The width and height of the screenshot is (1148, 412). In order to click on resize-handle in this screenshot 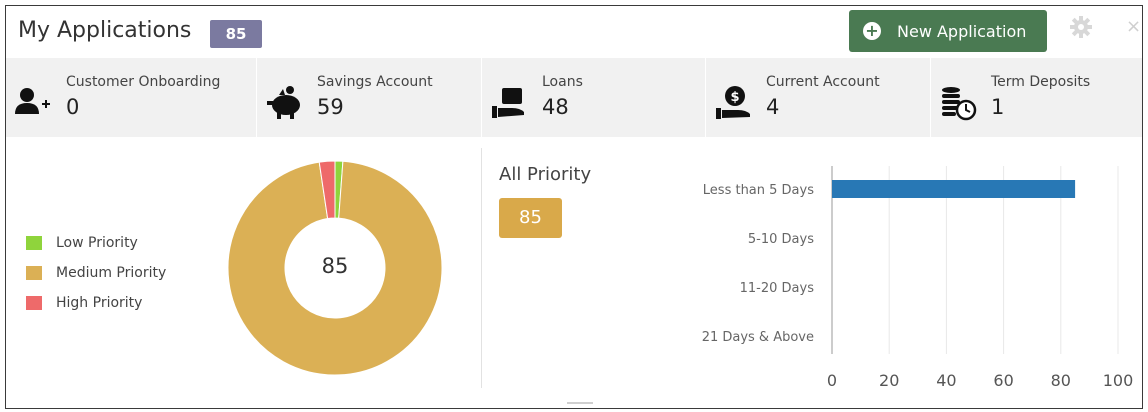, I will do `click(580, 403)`.